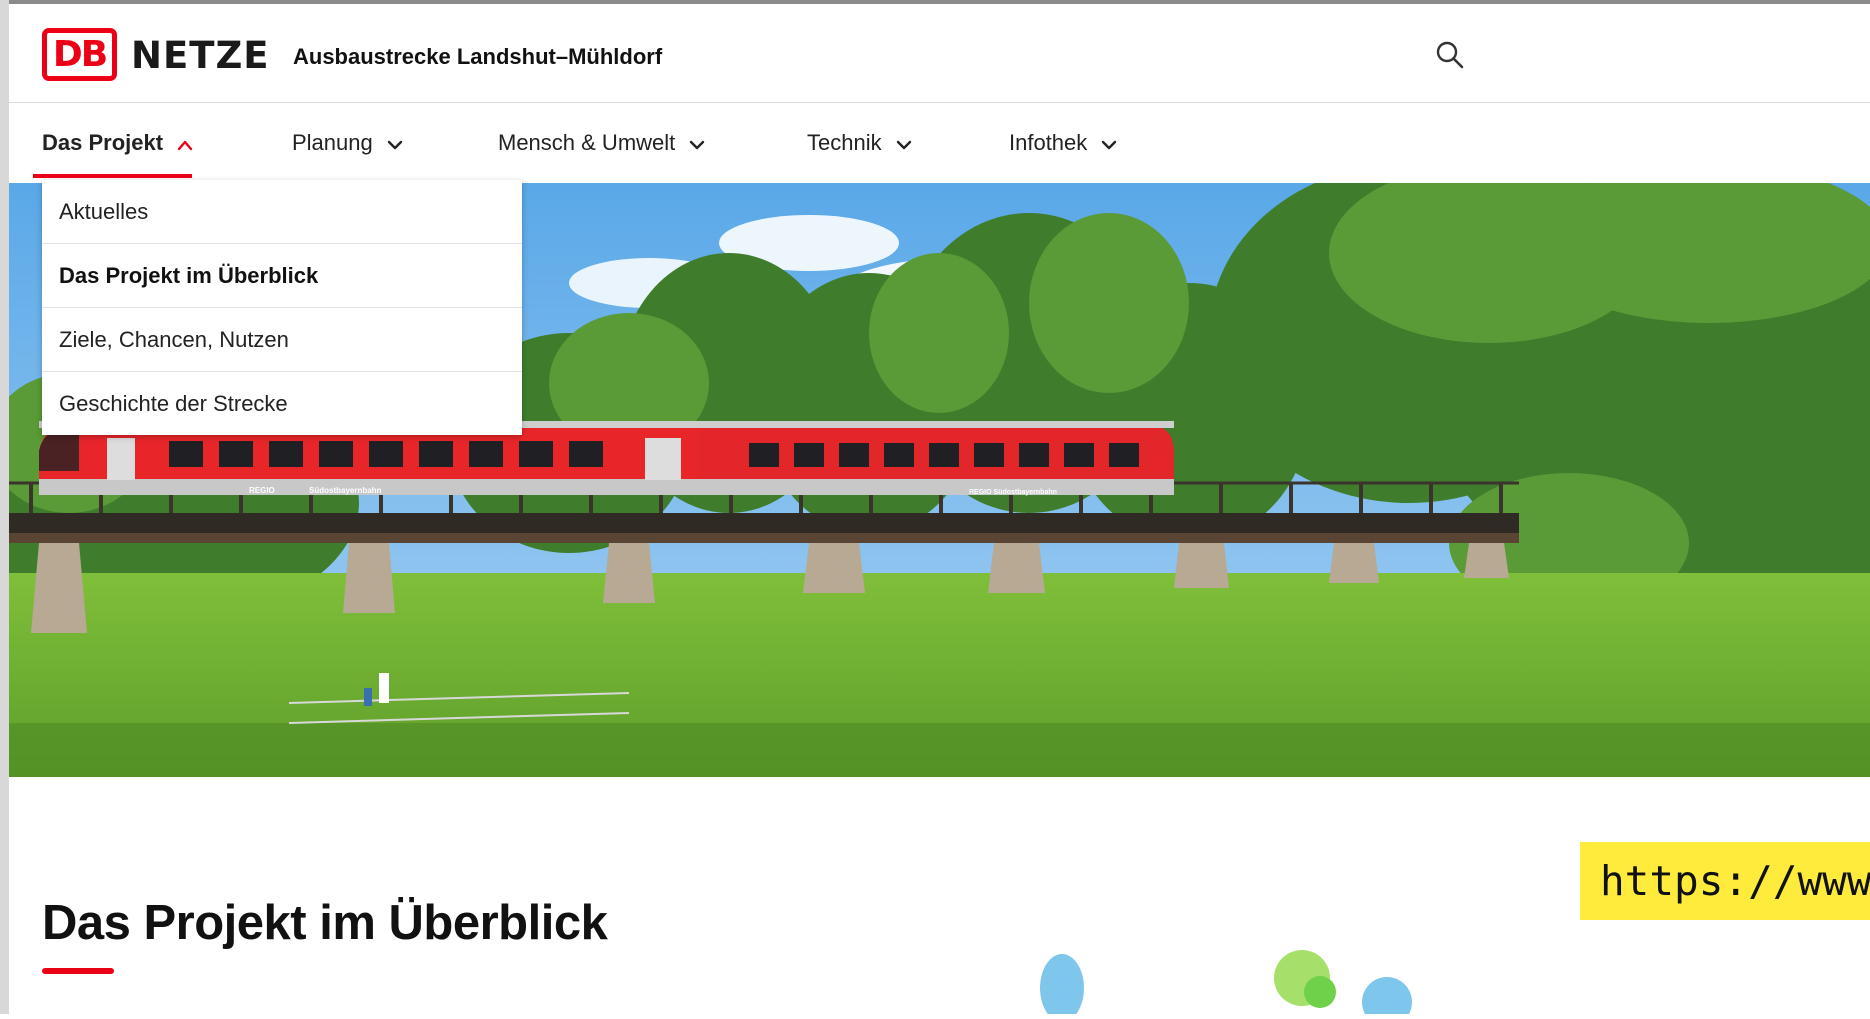 The width and height of the screenshot is (1870, 1019). Describe the element at coordinates (1725, 881) in the screenshot. I see `url-highlight-overlay: https://www` at that location.